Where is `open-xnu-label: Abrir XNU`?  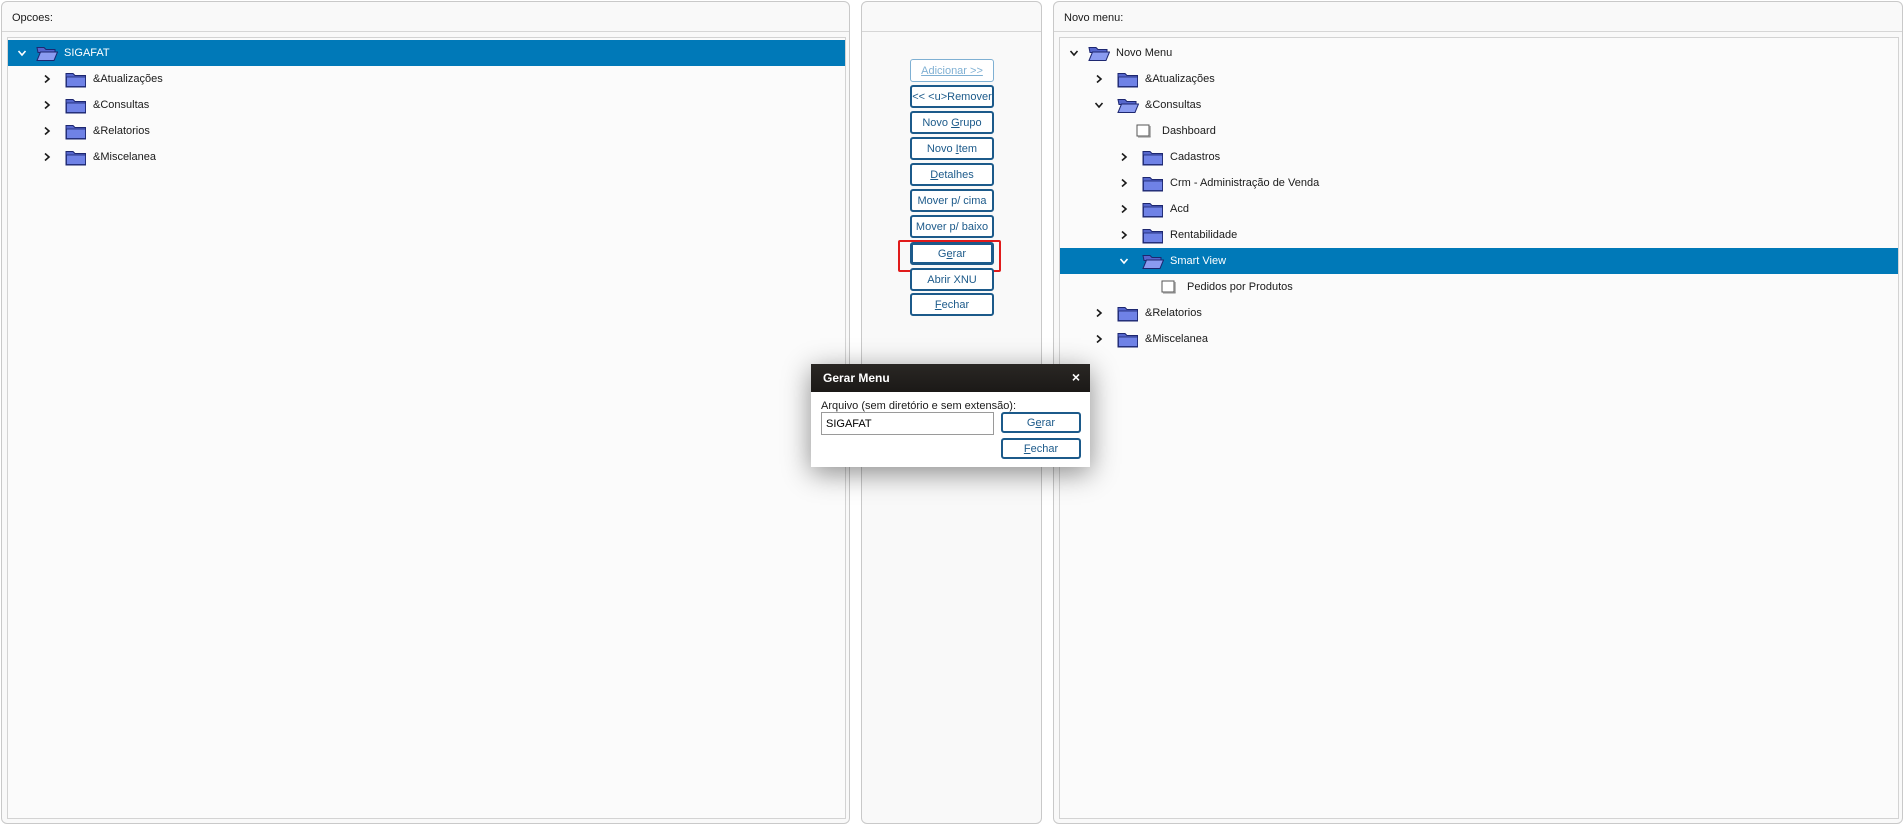
open-xnu-label: Abrir XNU is located at coordinates (952, 279).